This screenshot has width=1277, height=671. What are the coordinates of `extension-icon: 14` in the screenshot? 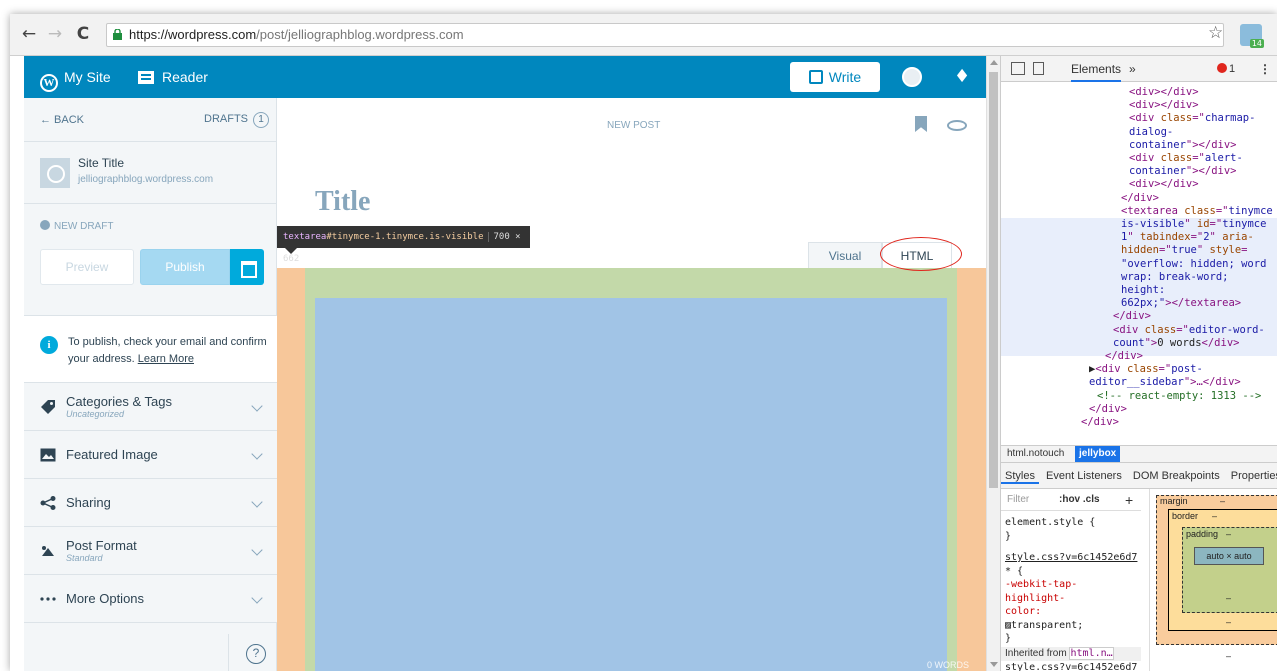 It's located at (1252, 36).